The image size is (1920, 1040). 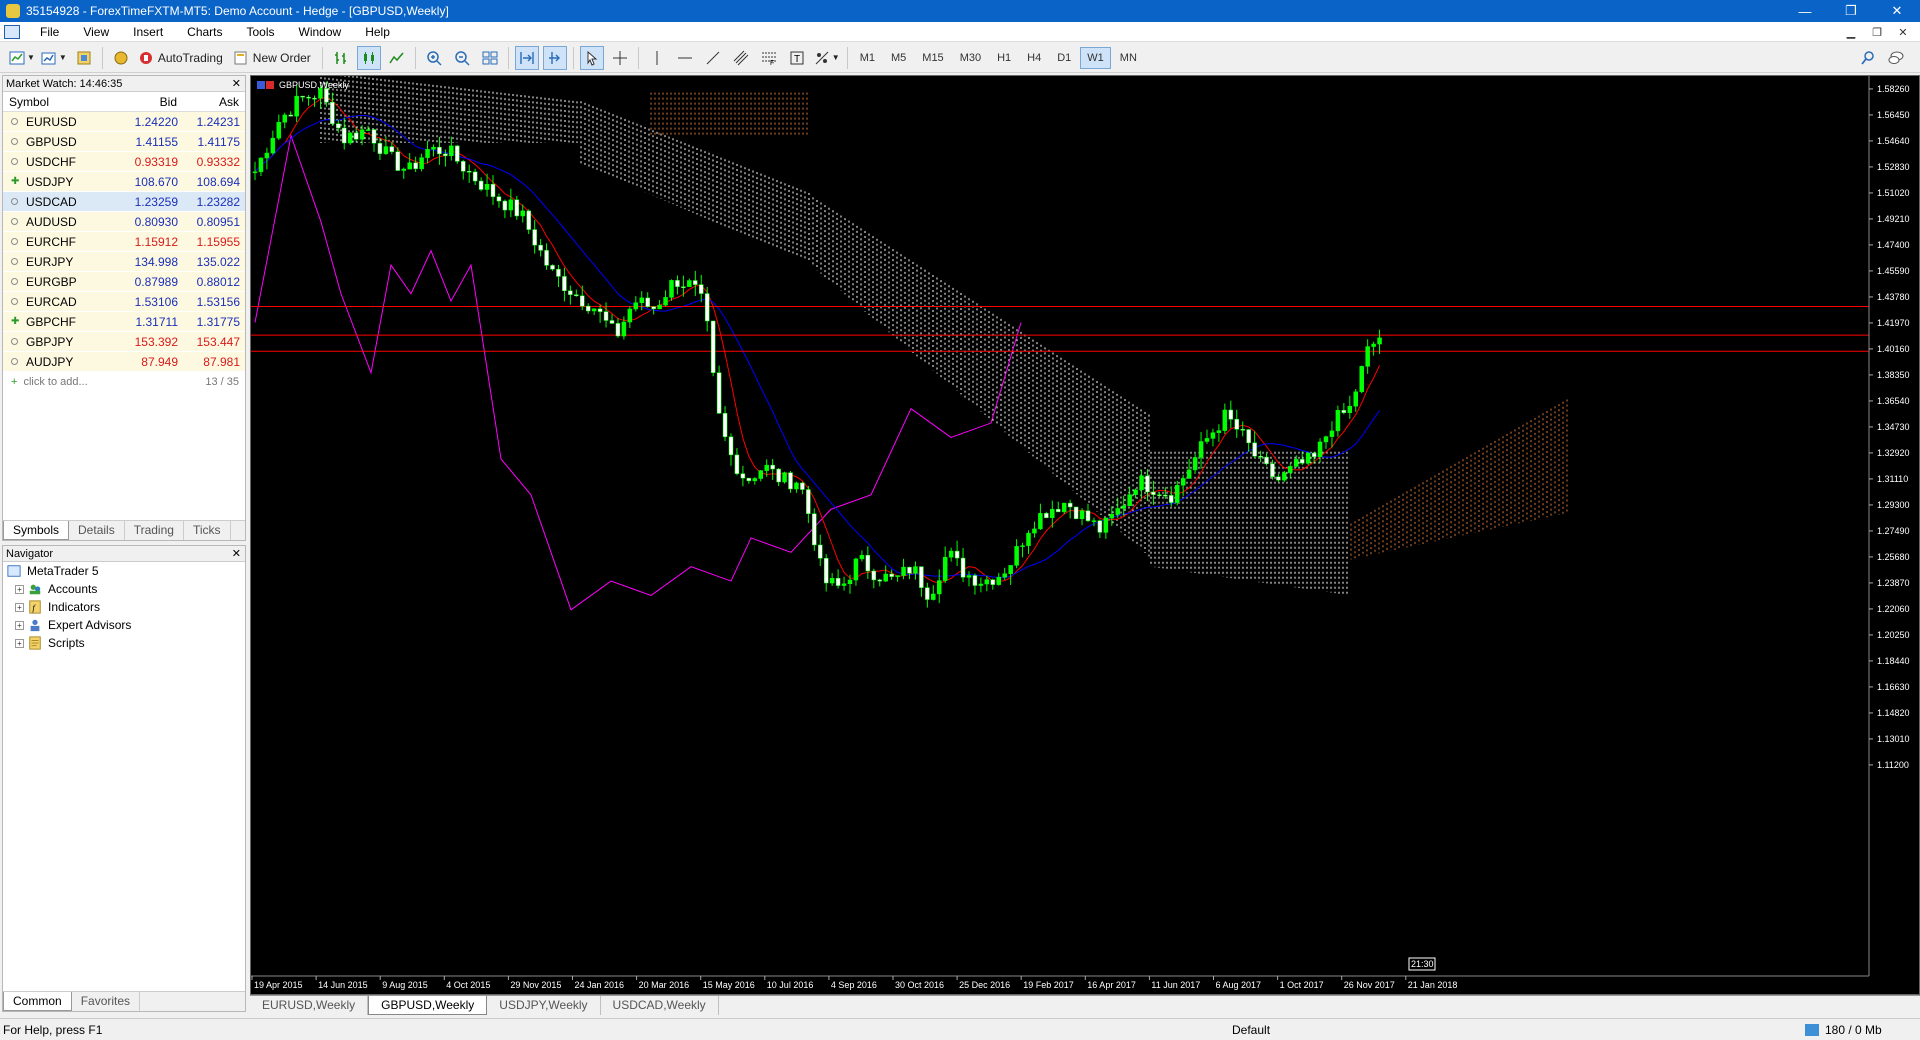 I want to click on time-tick-label: 1 Oct 2017, so click(x=1302, y=985).